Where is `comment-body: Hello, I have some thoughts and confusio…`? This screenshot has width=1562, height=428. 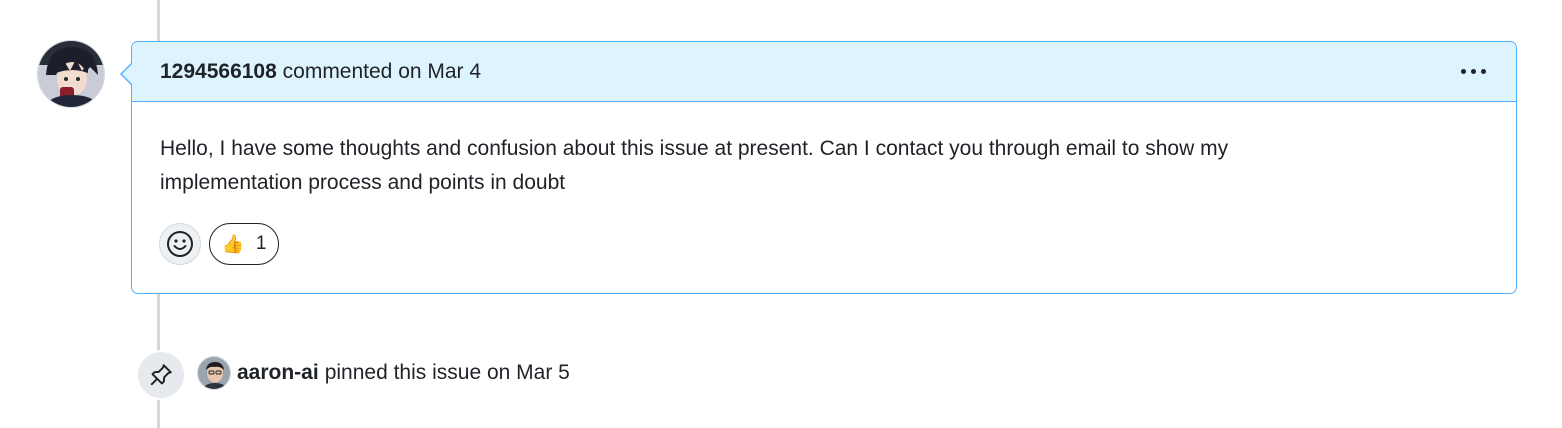
comment-body: Hello, I have some thoughts and confusio… is located at coordinates (694, 165).